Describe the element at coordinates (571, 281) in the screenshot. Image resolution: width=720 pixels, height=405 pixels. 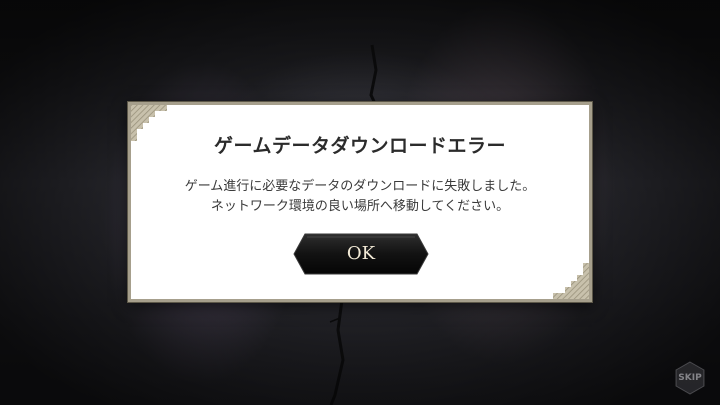
I see `corner-ornament-bottom-right` at that location.